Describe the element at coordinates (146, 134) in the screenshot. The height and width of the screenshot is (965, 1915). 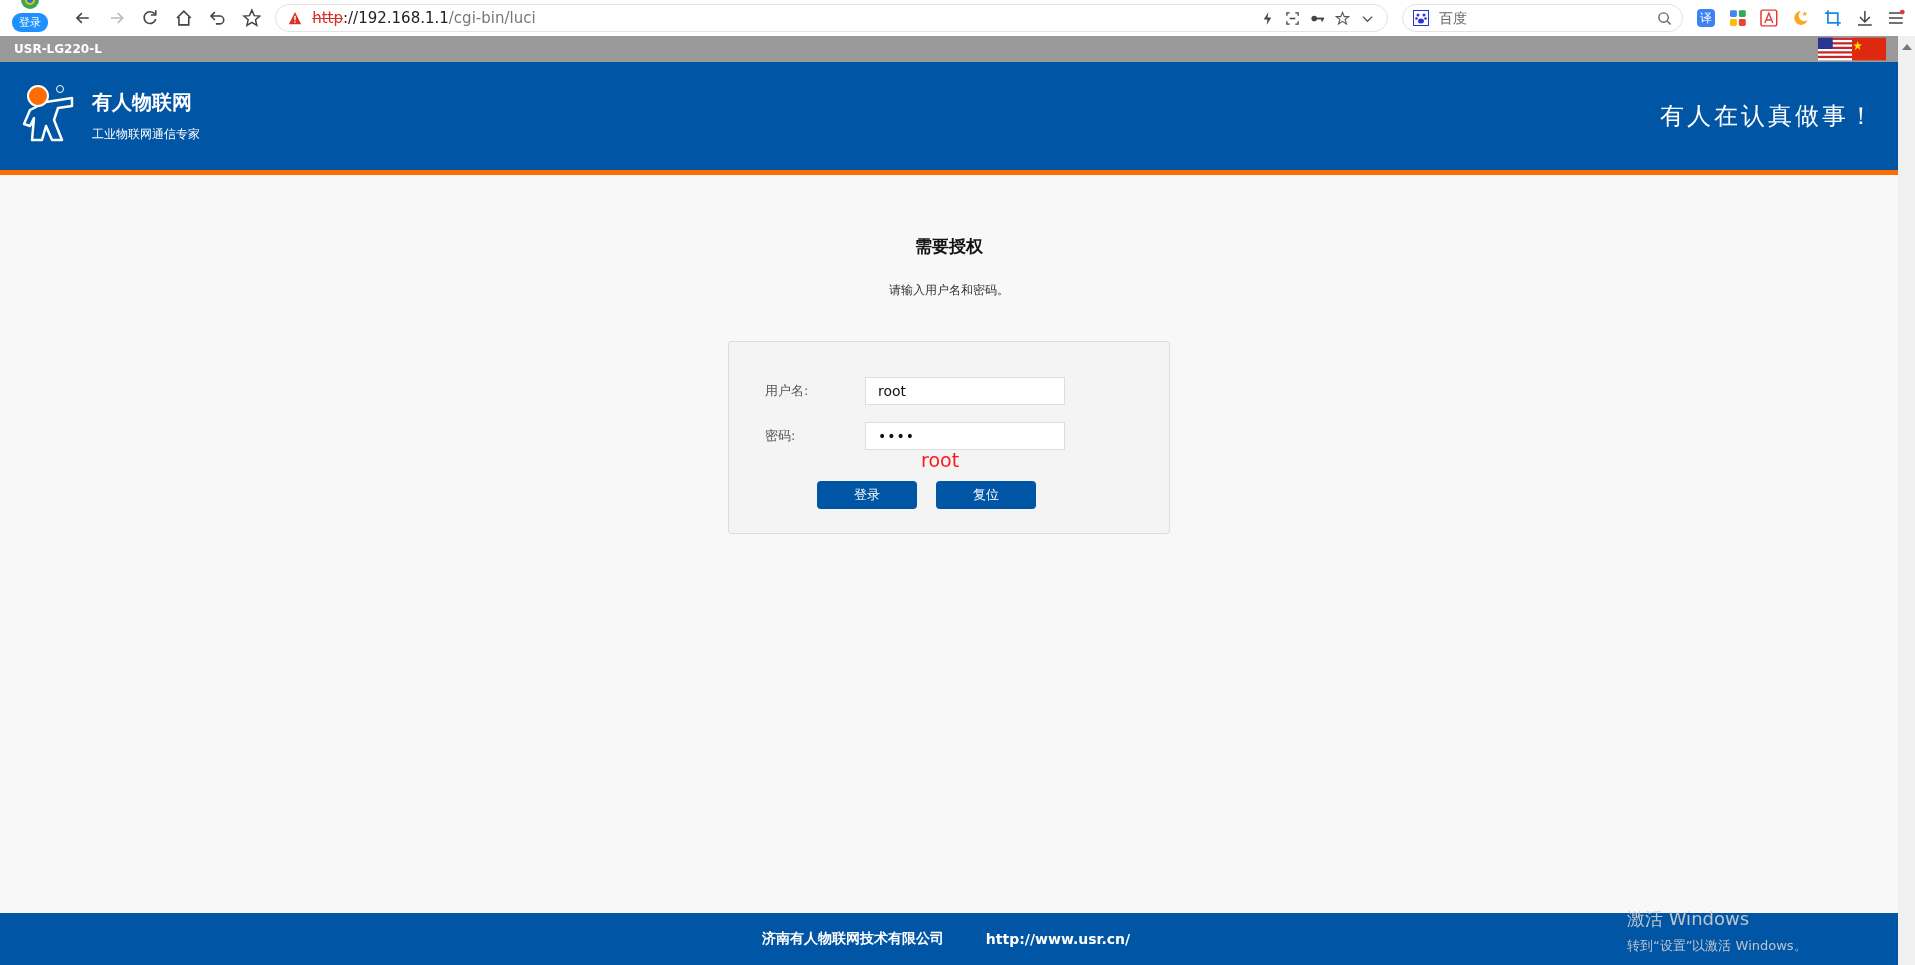
I see `brand-tagline: 工业物联网通信专家` at that location.